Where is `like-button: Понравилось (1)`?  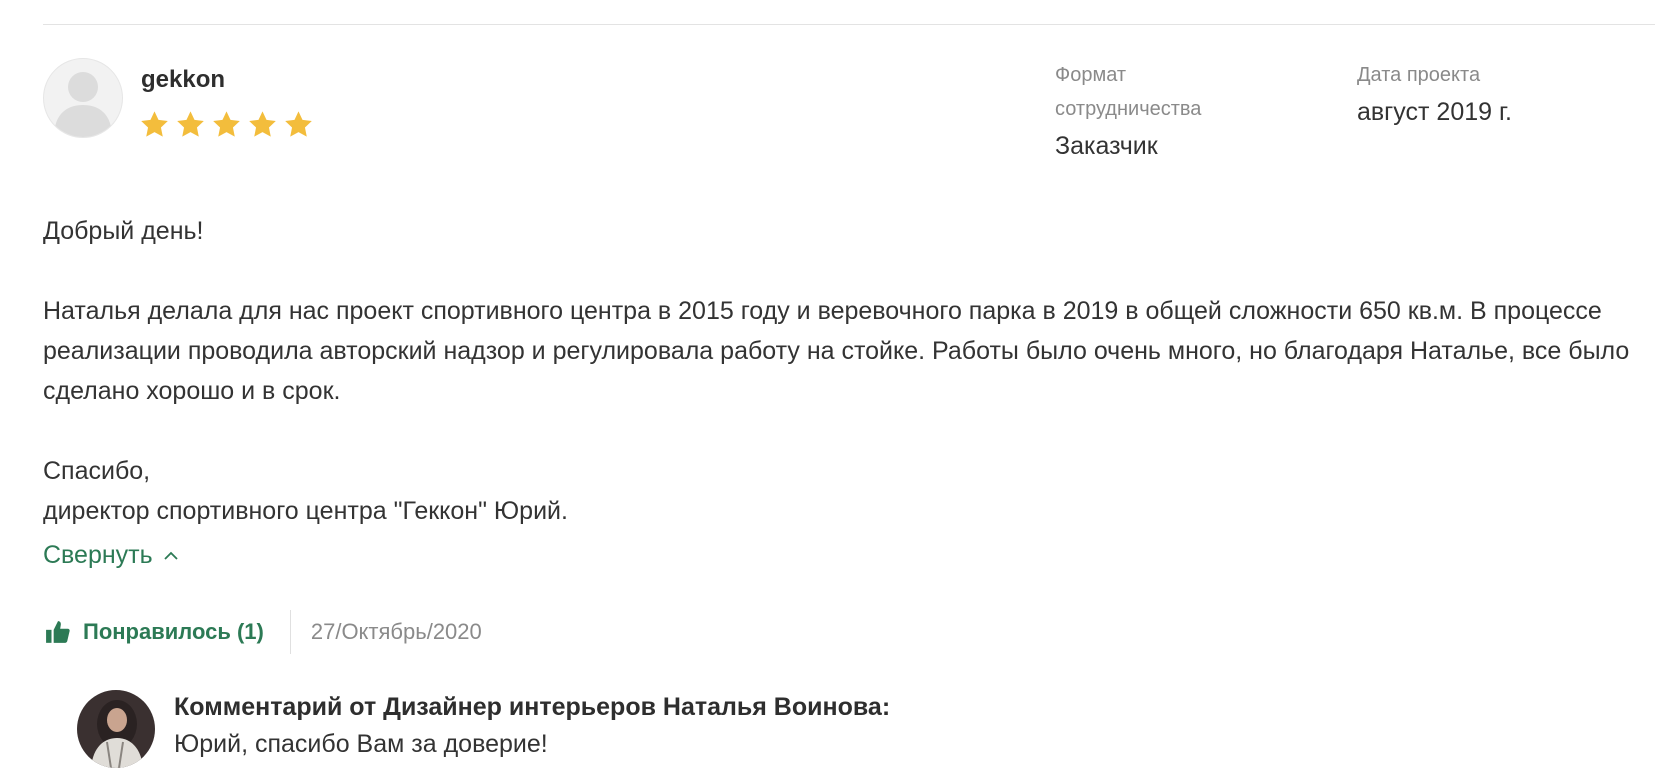 like-button: Понравилось (1) is located at coordinates (154, 632).